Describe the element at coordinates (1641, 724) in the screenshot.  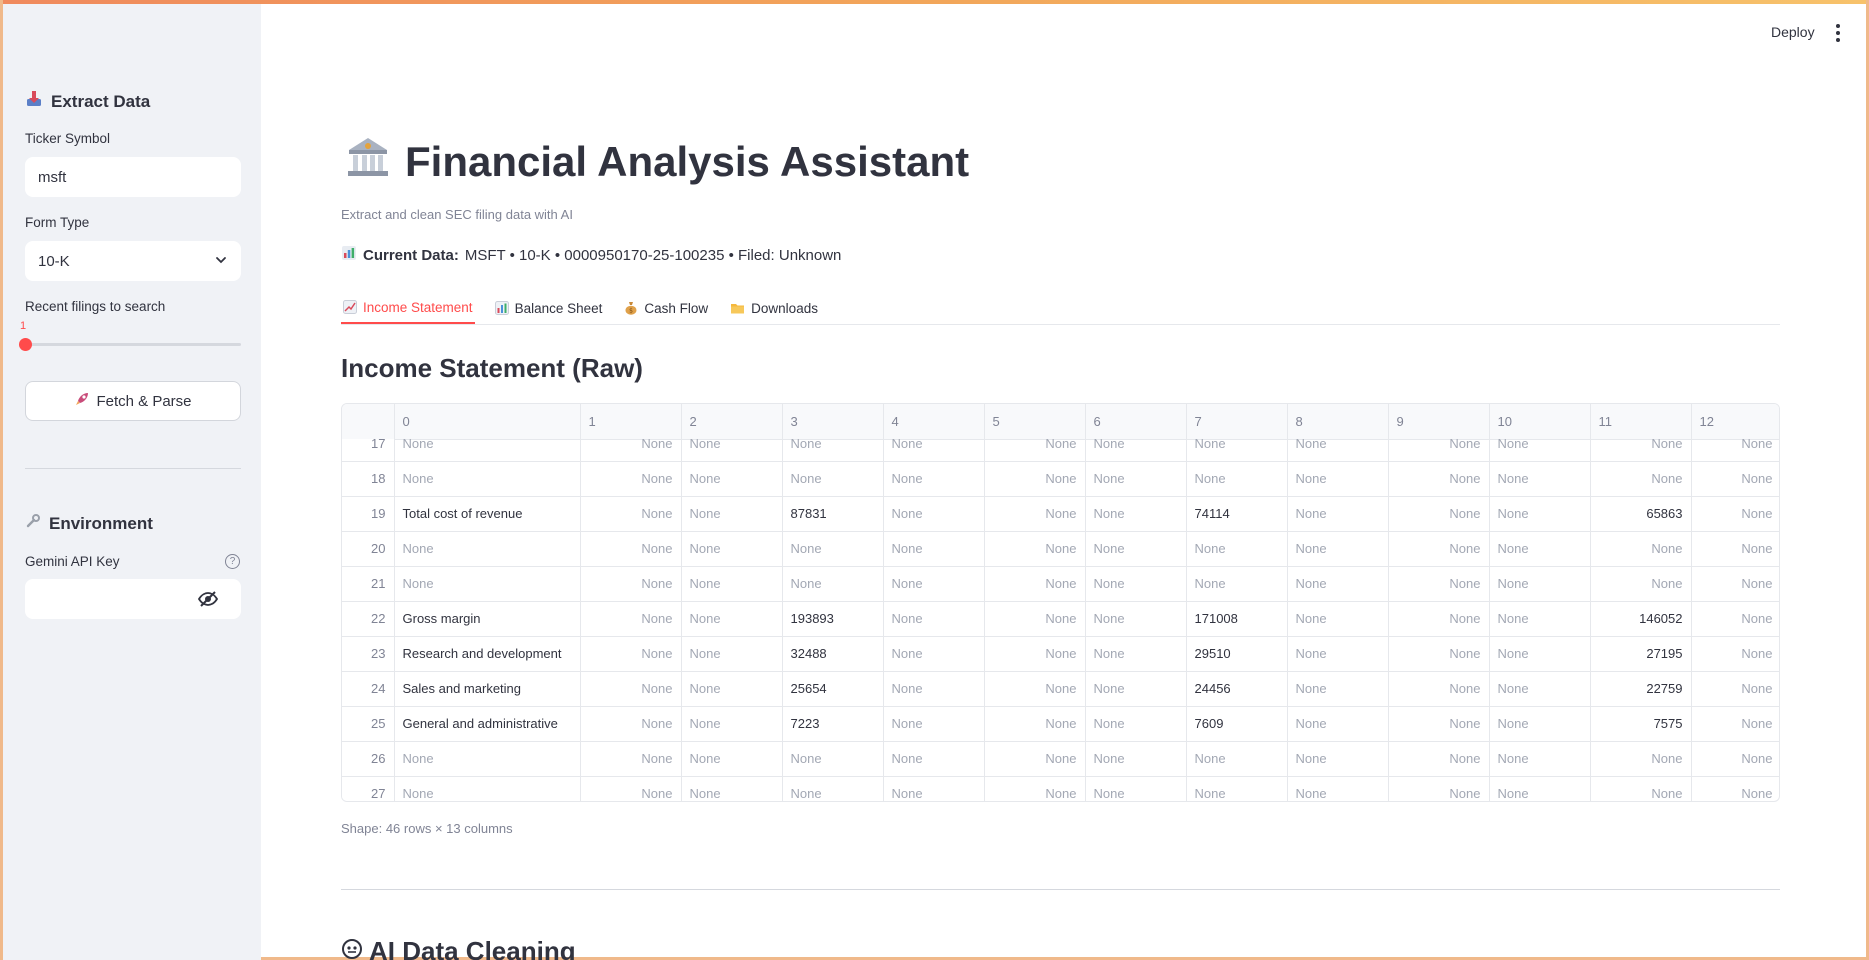
I see `table-cell: 7575` at that location.